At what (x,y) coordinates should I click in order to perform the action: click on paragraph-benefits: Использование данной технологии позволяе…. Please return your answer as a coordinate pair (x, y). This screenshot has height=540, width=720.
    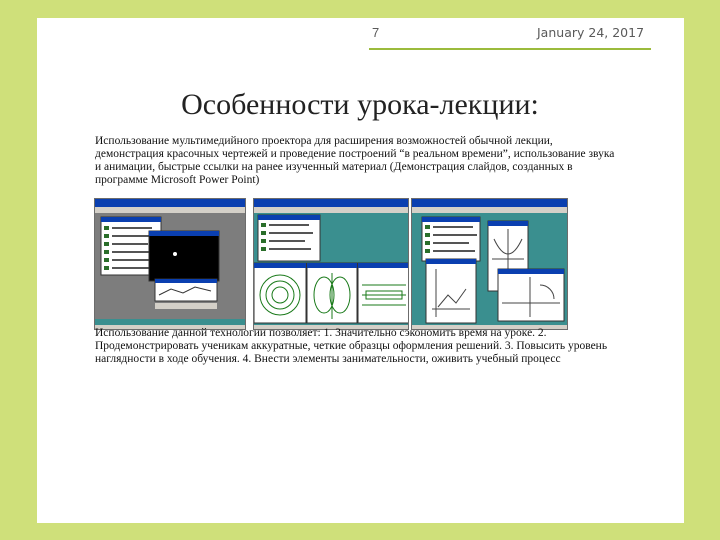
    Looking at the image, I should click on (351, 346).